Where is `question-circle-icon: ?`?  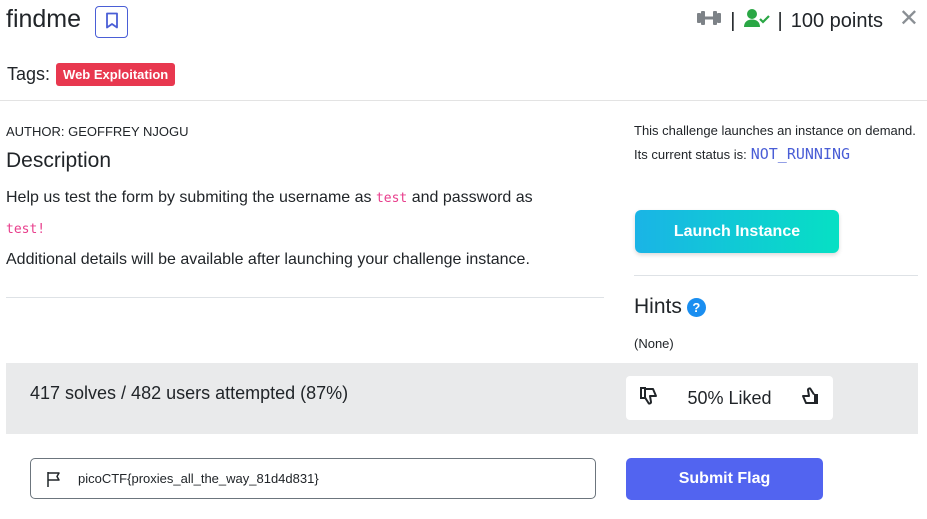 question-circle-icon: ? is located at coordinates (696, 307).